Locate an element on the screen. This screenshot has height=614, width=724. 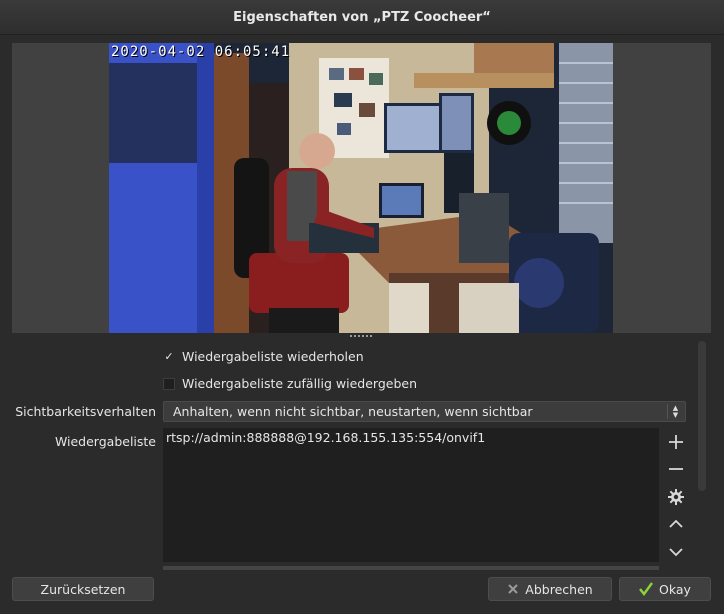
minus-icon is located at coordinates (676, 469).